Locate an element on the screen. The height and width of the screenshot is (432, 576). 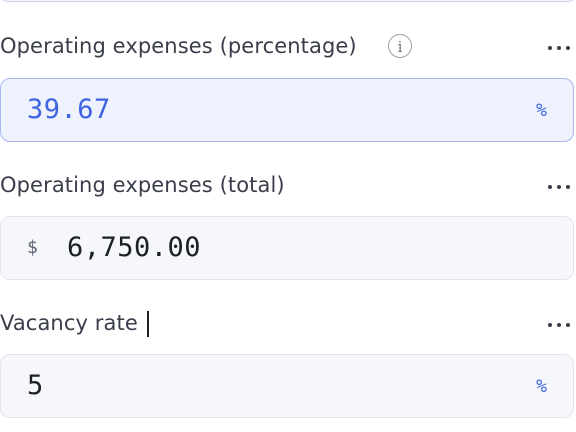
vacancy-rate-input: 5 % is located at coordinates (287, 386).